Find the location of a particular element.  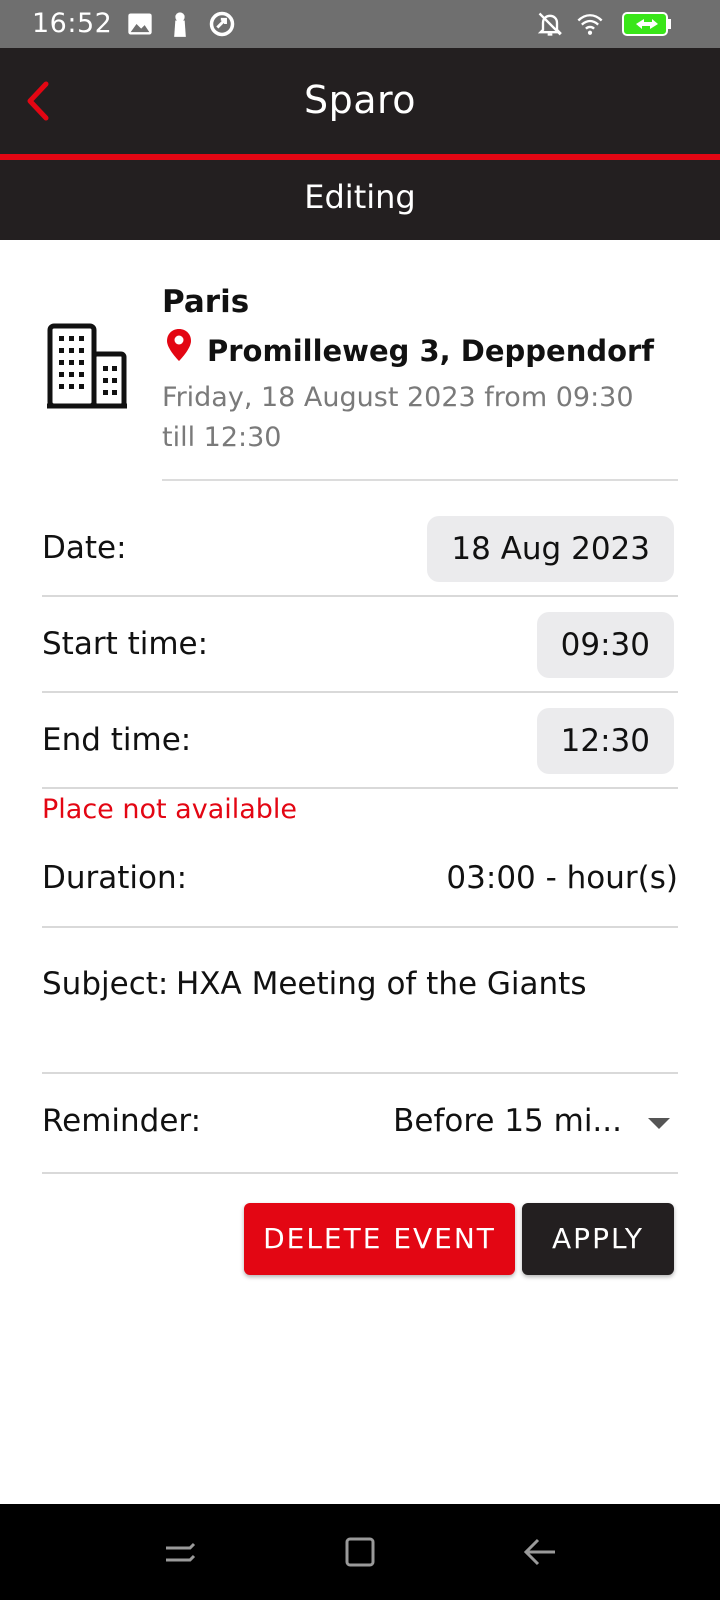

status-time: 16:52 is located at coordinates (72, 23).